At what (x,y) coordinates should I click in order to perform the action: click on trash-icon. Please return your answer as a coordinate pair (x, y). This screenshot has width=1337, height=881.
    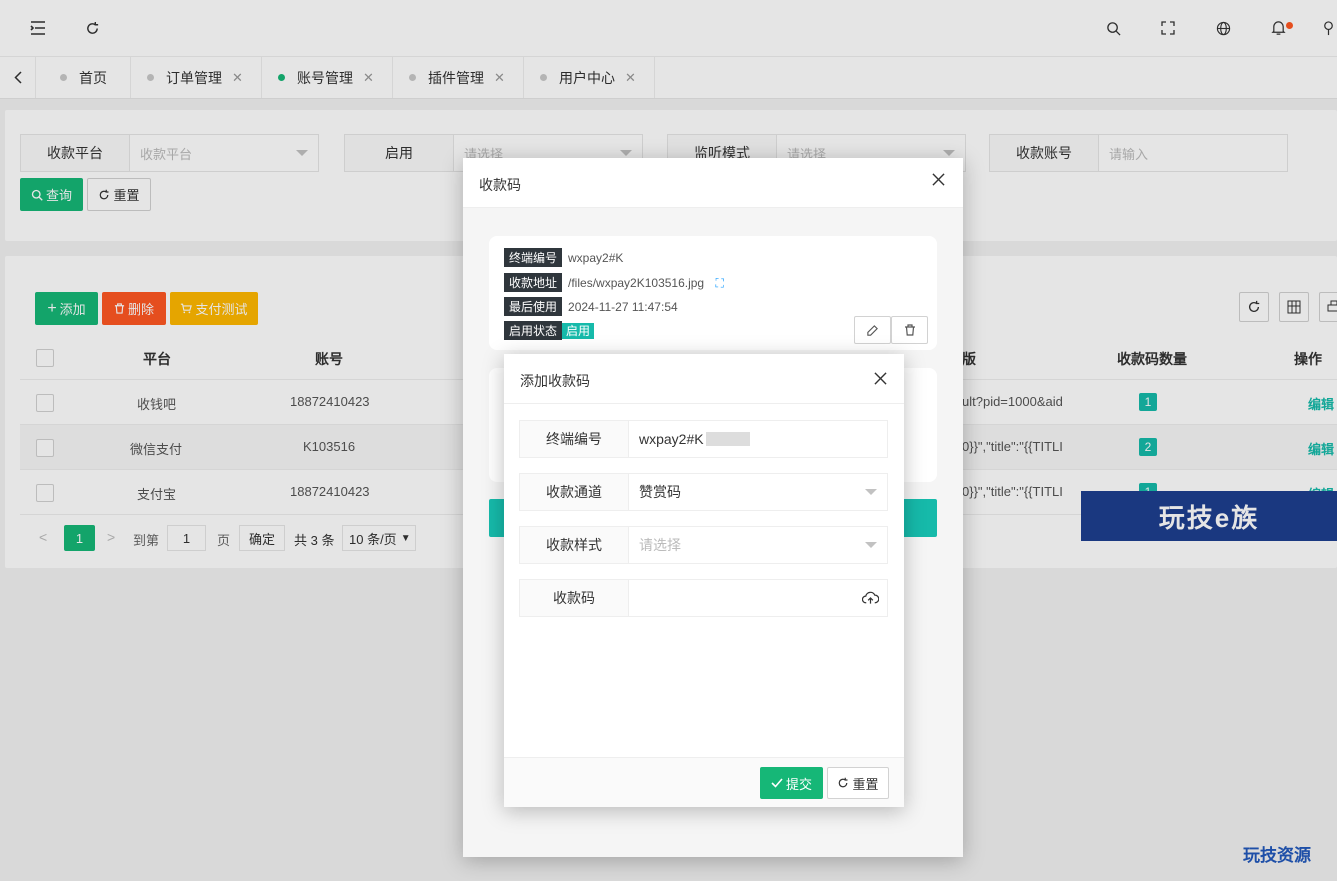
    Looking at the image, I should click on (909, 330).